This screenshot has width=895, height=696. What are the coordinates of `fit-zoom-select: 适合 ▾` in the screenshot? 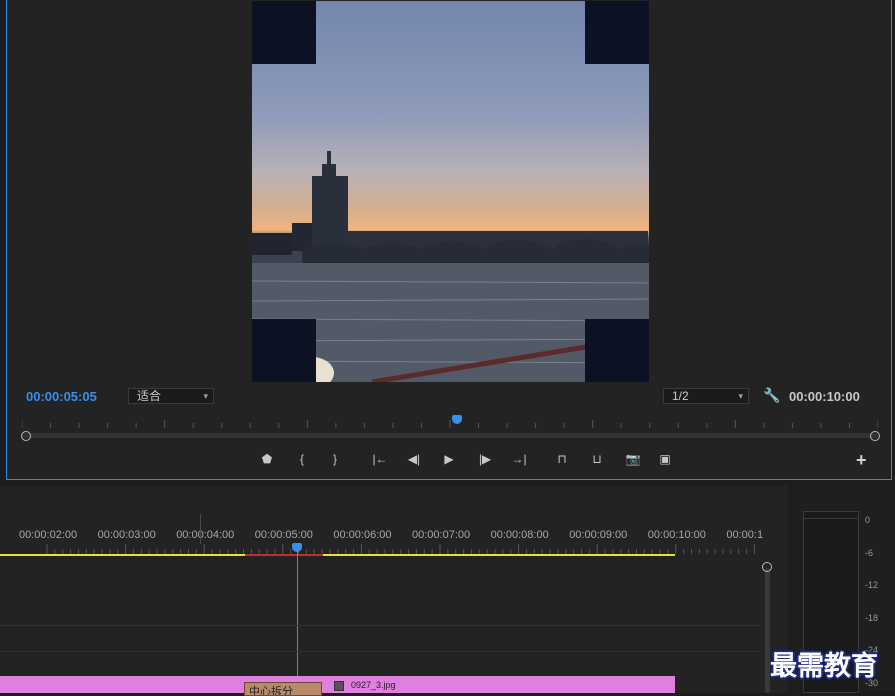 It's located at (171, 396).